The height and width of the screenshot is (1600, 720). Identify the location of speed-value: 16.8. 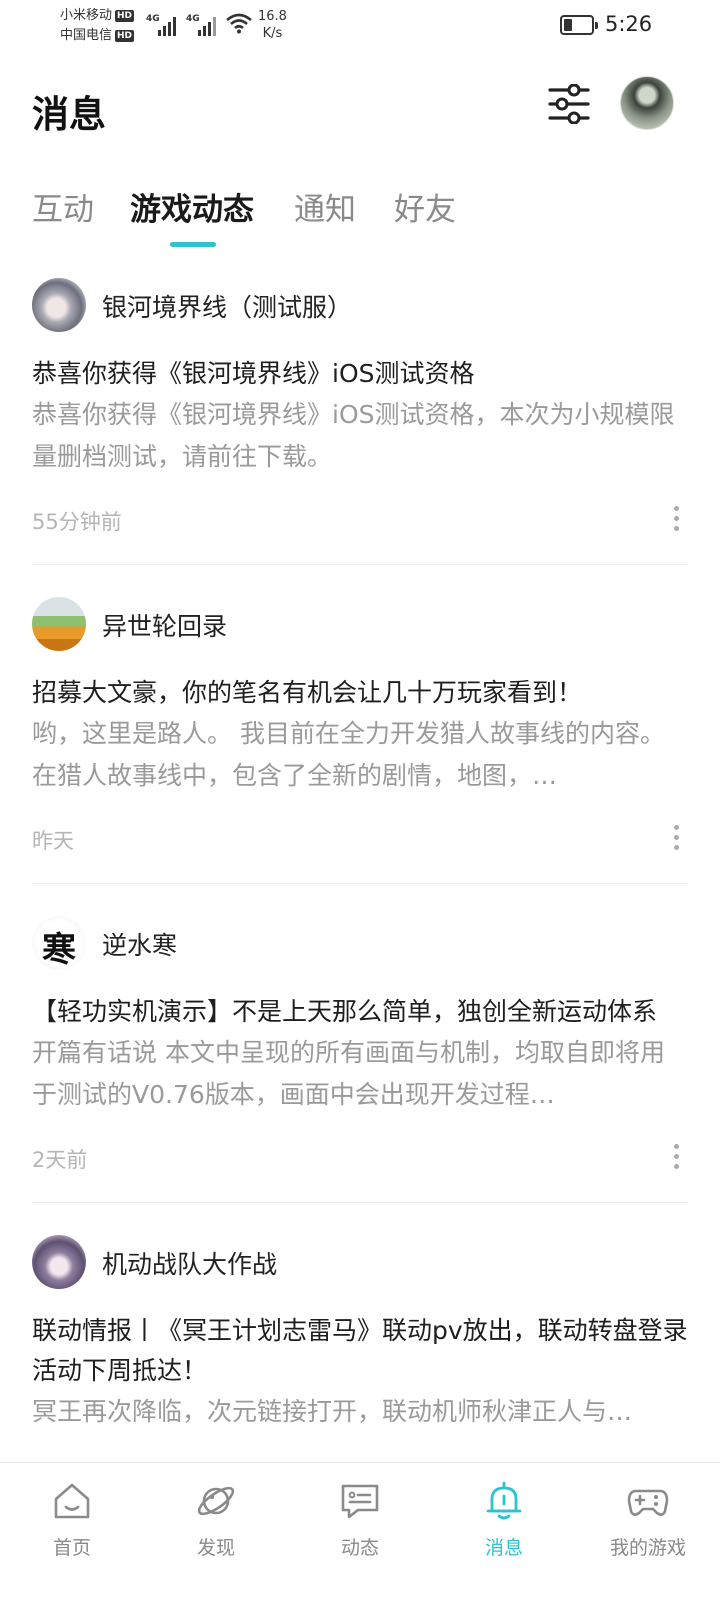
(272, 16).